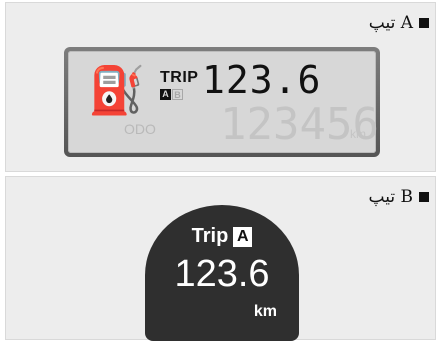 Image resolution: width=441 pixels, height=342 pixels. I want to click on type-a-heading: تیپ A, so click(399, 23).